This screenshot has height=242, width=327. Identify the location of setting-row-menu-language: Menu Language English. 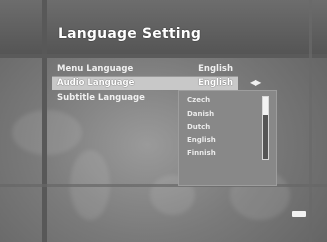
(145, 69).